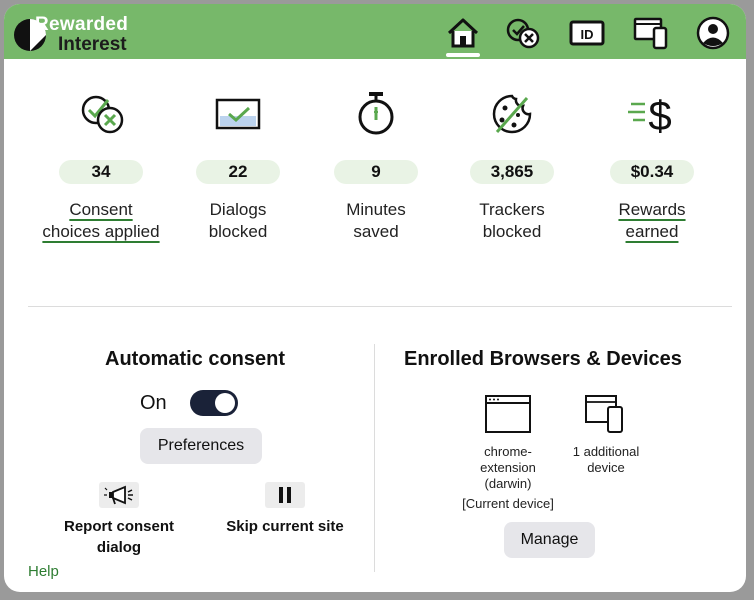  Describe the element at coordinates (512, 114) in the screenshot. I see `cookie-blocked-icon` at that location.